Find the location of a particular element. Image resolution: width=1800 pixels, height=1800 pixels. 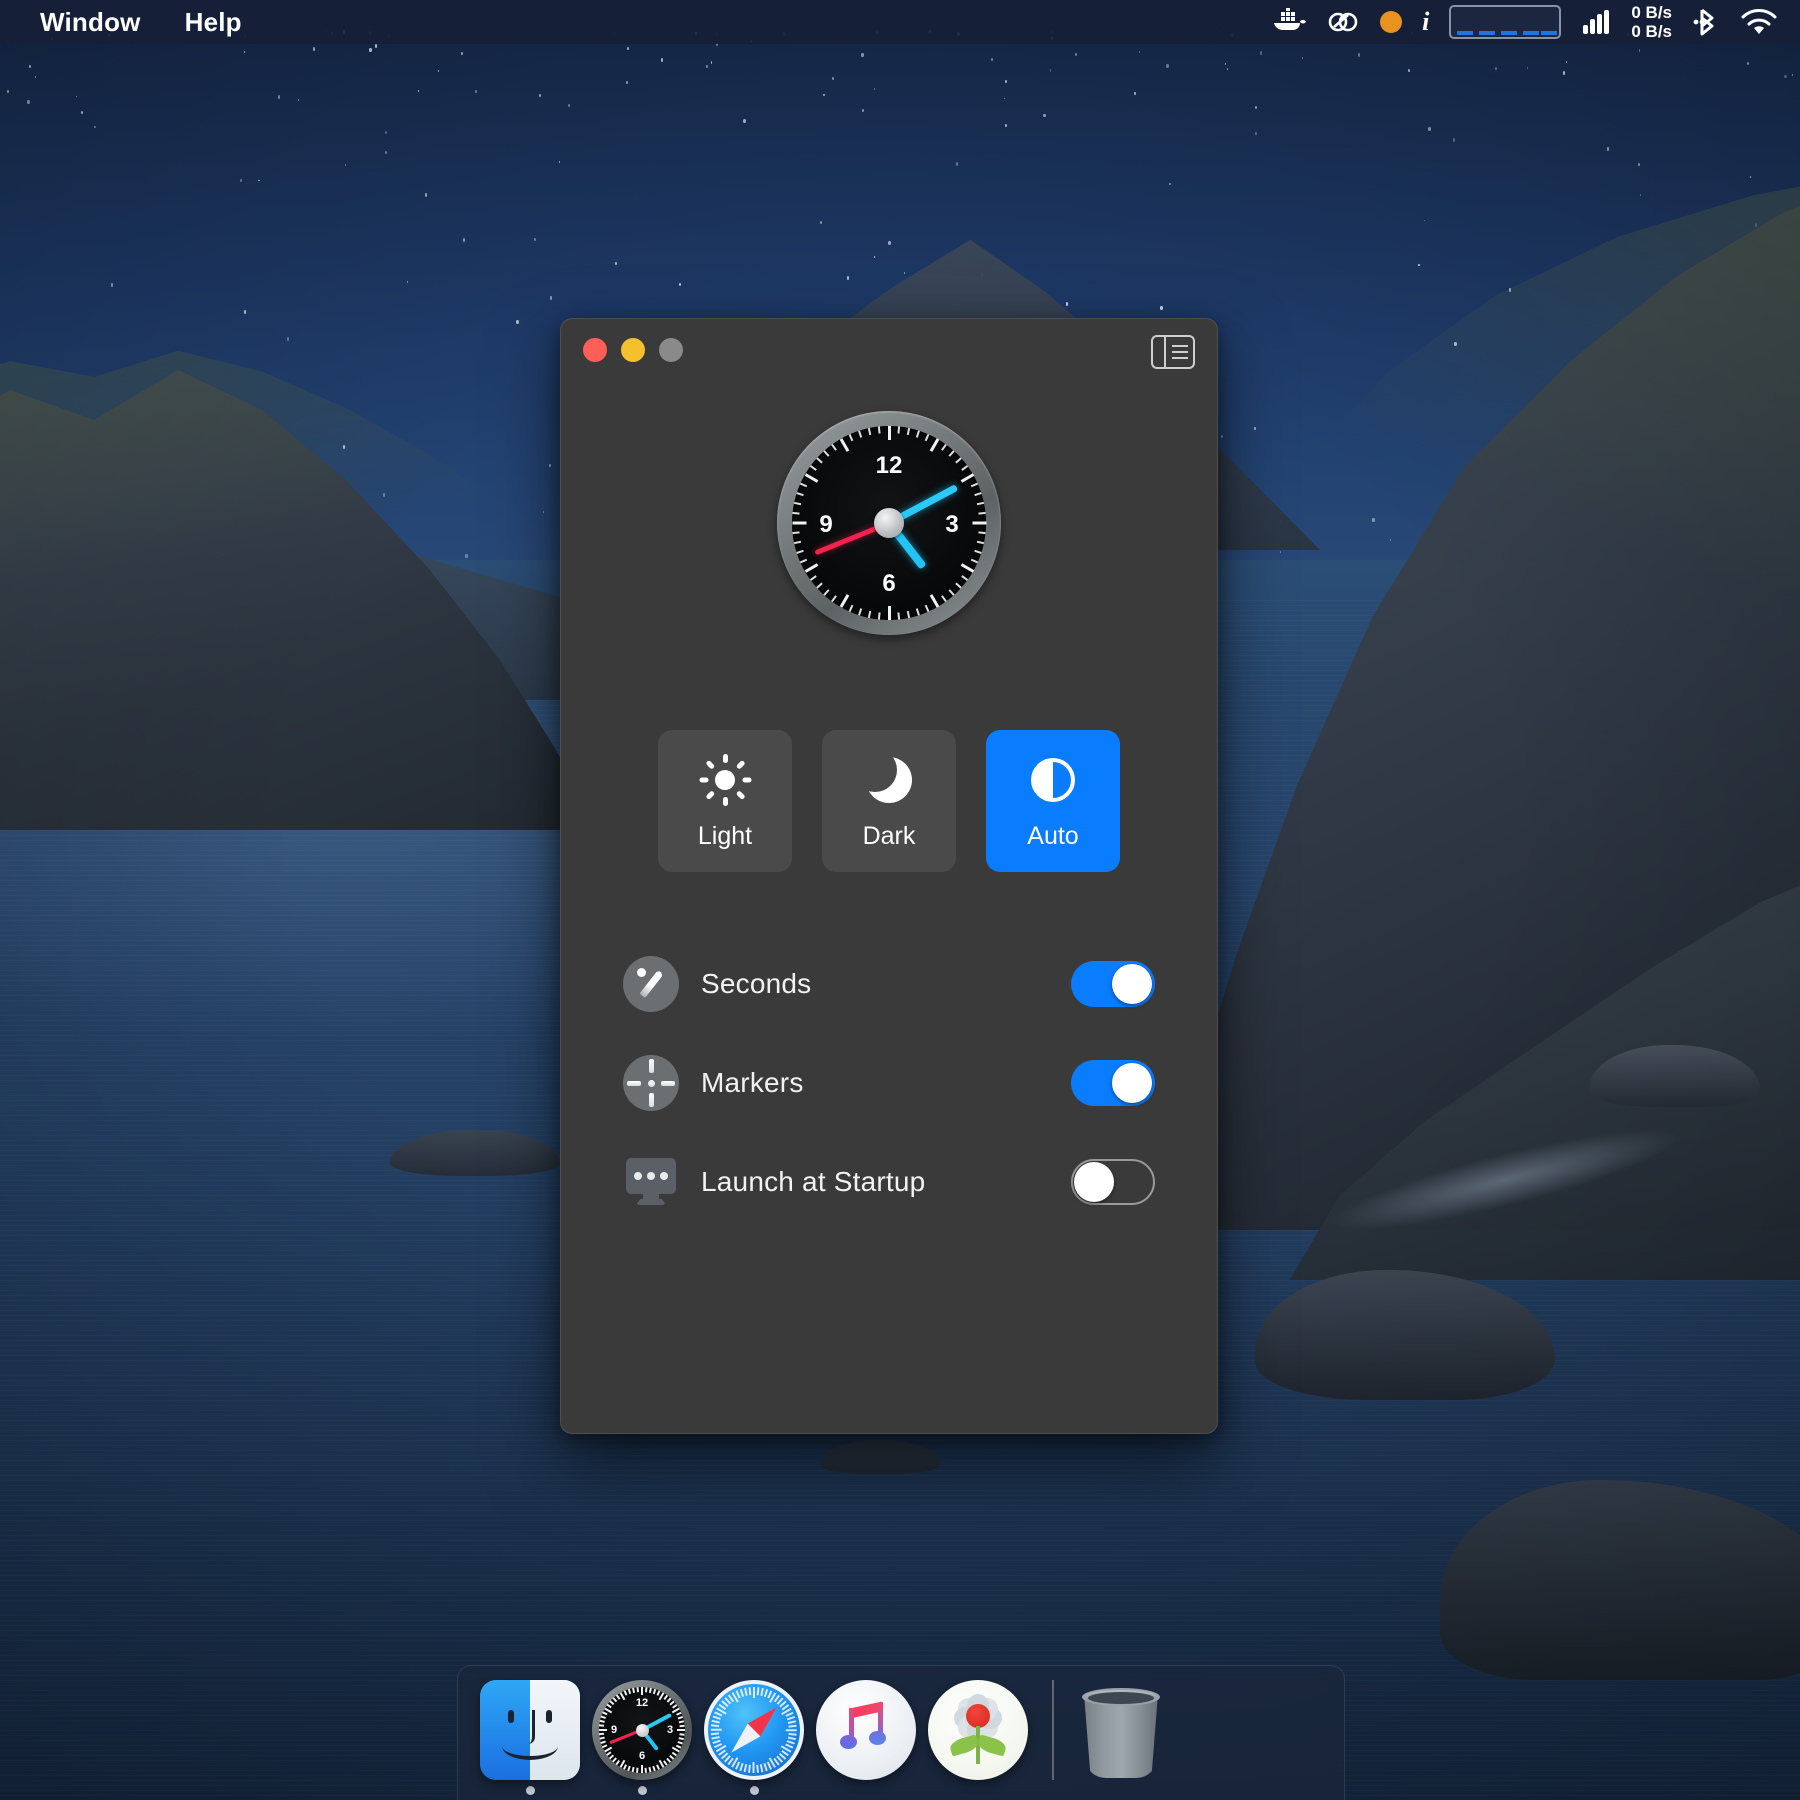

analog-clock: 12 3 6 9 is located at coordinates (889, 523).